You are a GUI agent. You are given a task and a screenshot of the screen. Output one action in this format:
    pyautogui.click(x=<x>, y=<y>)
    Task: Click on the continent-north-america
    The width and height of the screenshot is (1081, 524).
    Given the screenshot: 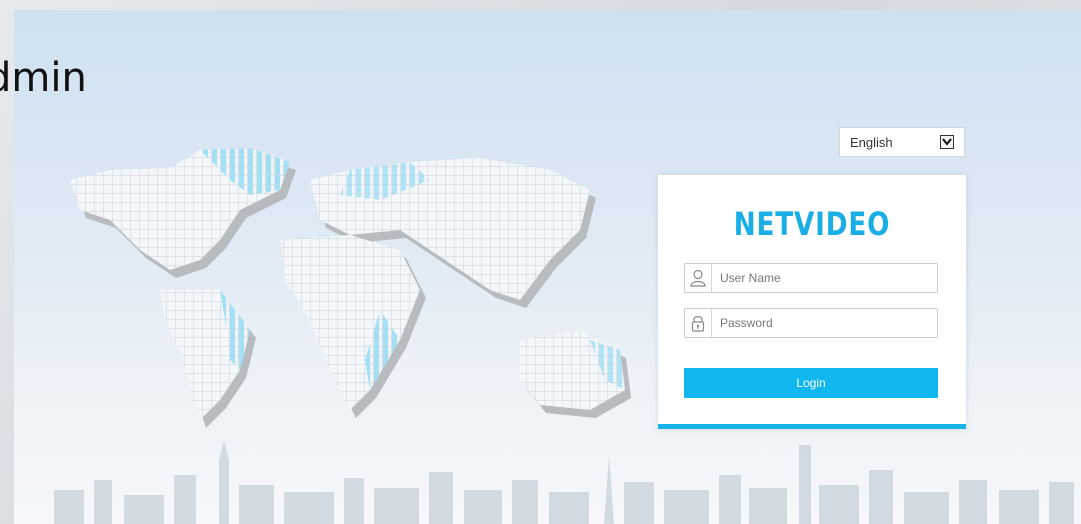 What is the action you would take?
    pyautogui.click(x=183, y=213)
    